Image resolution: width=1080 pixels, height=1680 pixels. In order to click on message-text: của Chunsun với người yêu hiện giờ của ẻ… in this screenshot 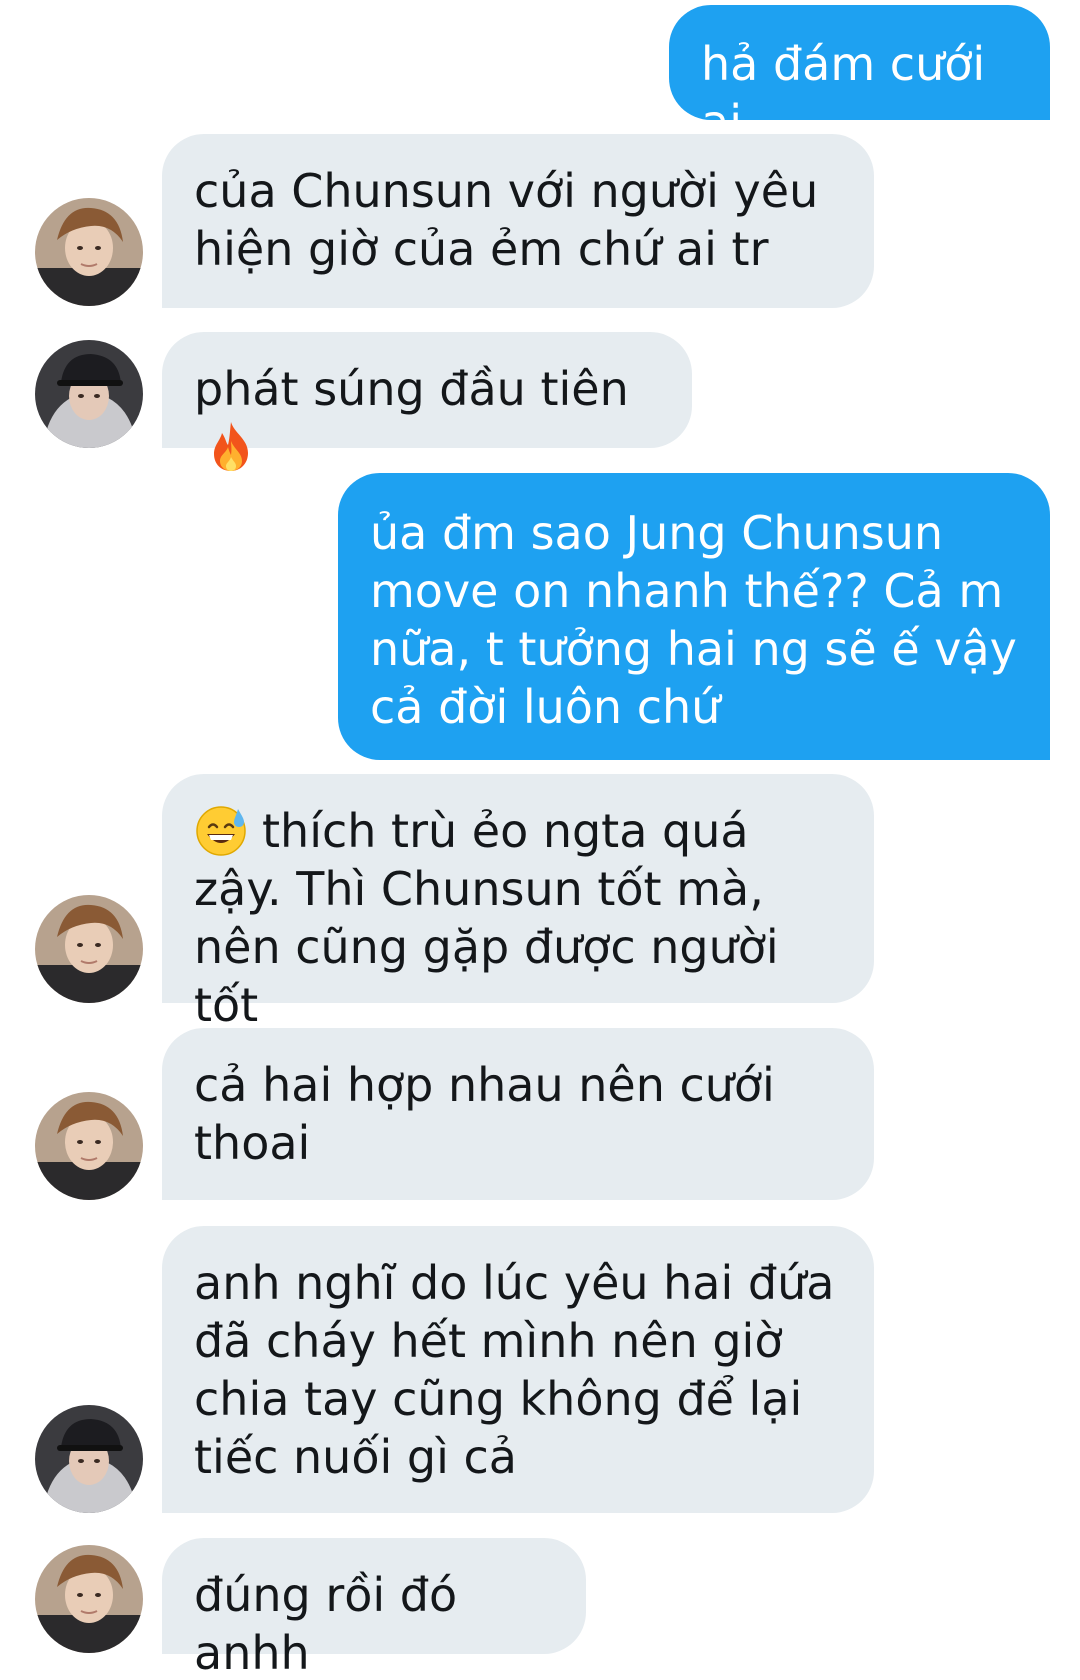, I will do `click(506, 220)`.